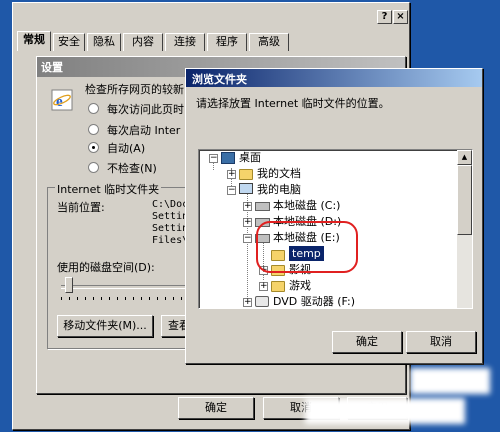 This screenshot has width=500, height=432. Describe the element at coordinates (69, 42) in the screenshot. I see `tab-security: 安全` at that location.